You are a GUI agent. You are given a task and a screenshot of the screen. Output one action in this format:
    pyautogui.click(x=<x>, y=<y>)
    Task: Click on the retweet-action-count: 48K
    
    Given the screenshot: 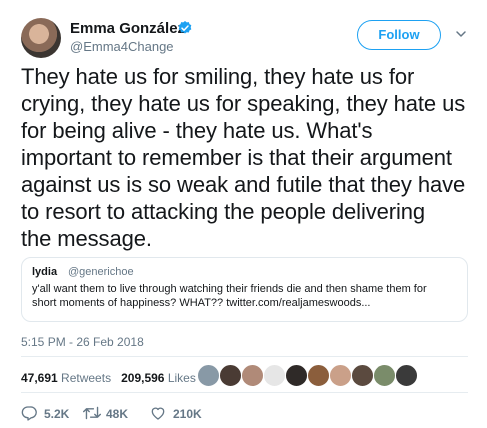 What is the action you would take?
    pyautogui.click(x=117, y=414)
    